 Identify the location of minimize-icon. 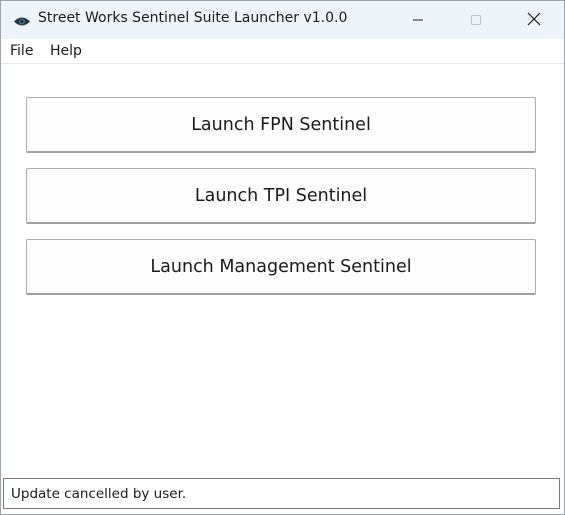
(418, 20).